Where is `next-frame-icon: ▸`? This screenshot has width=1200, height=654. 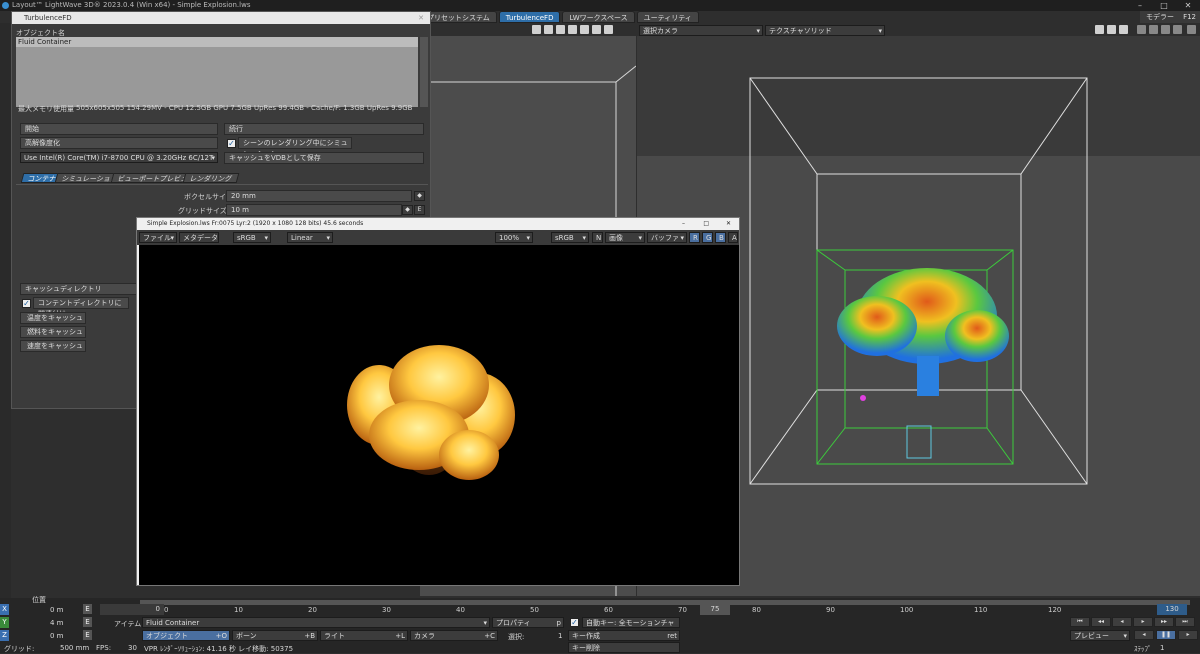
next-frame-icon: ▸ is located at coordinates (1143, 622).